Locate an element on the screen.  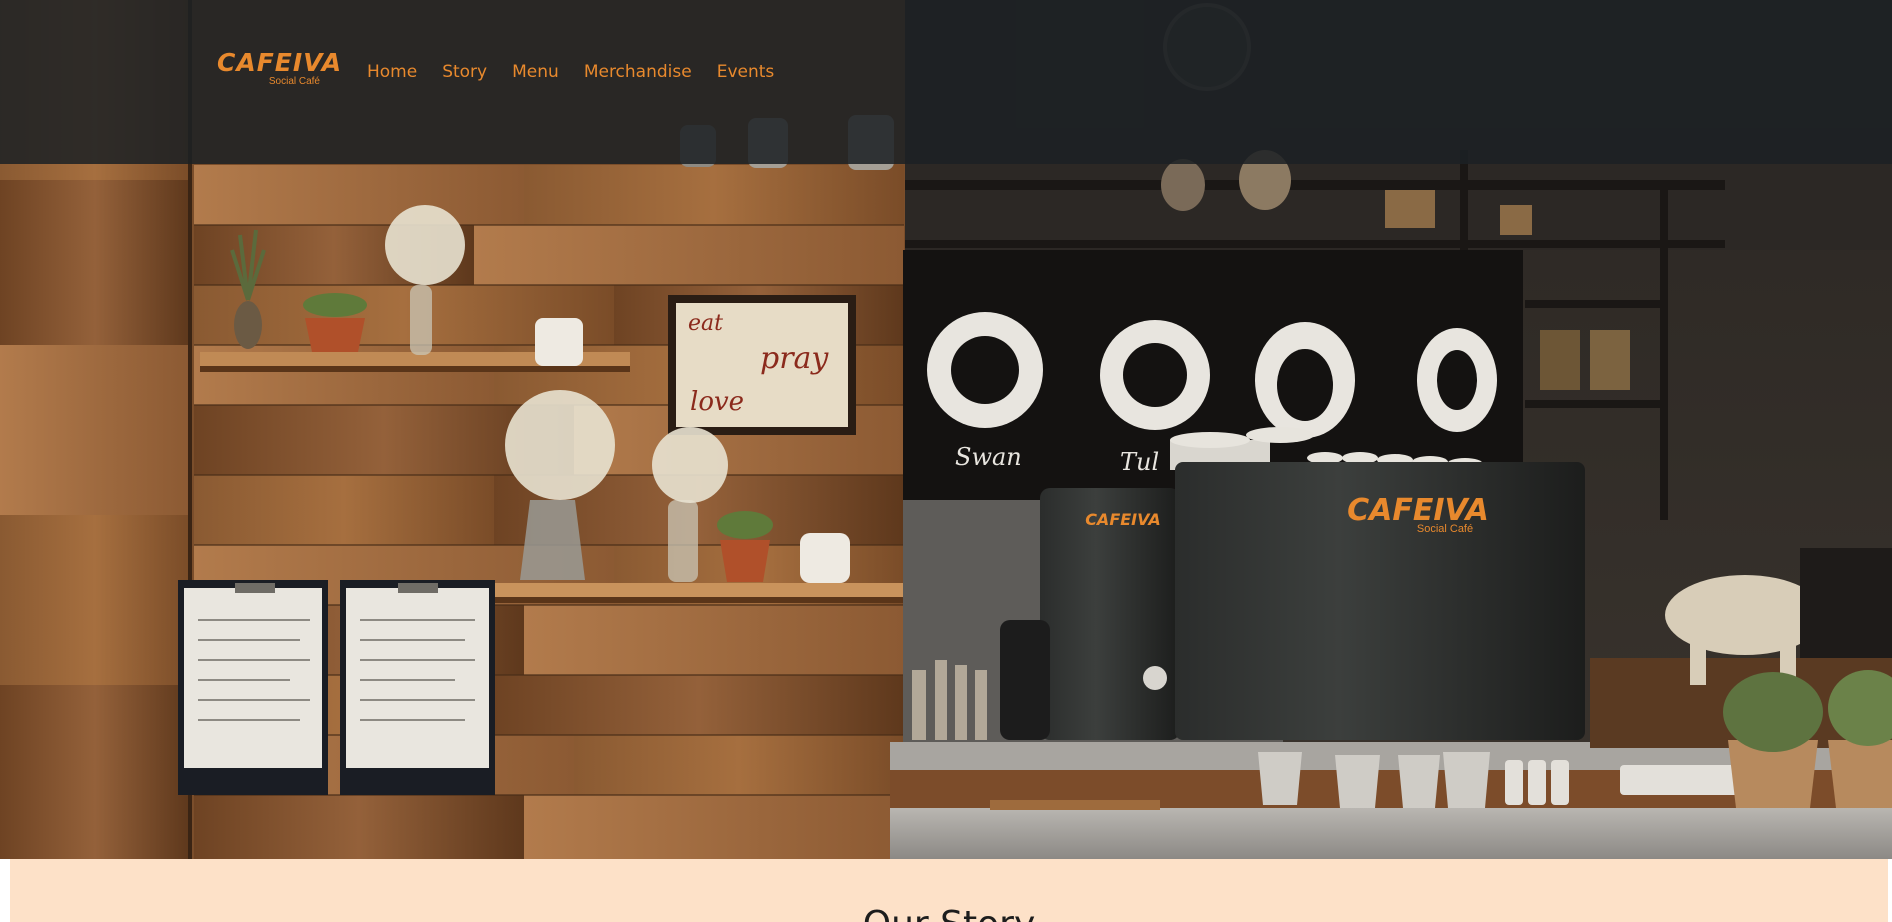
sign-word-love: love is located at coordinates (717, 402).